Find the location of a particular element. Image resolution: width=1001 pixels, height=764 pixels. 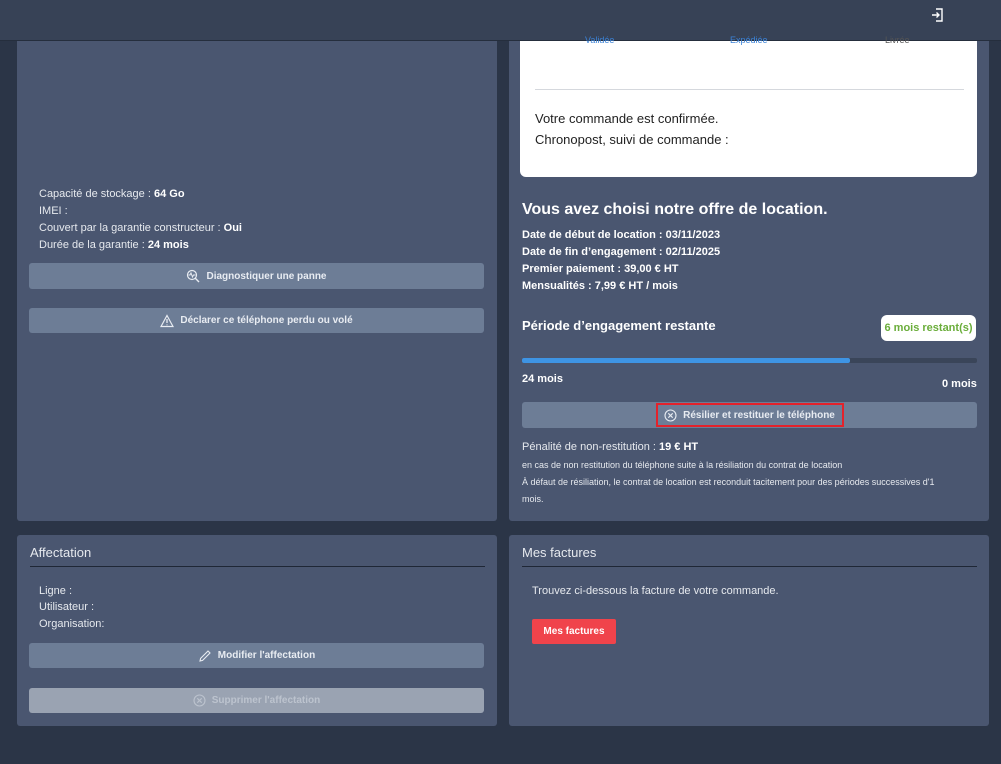

cancel-circle-icon is located at coordinates (199, 700).